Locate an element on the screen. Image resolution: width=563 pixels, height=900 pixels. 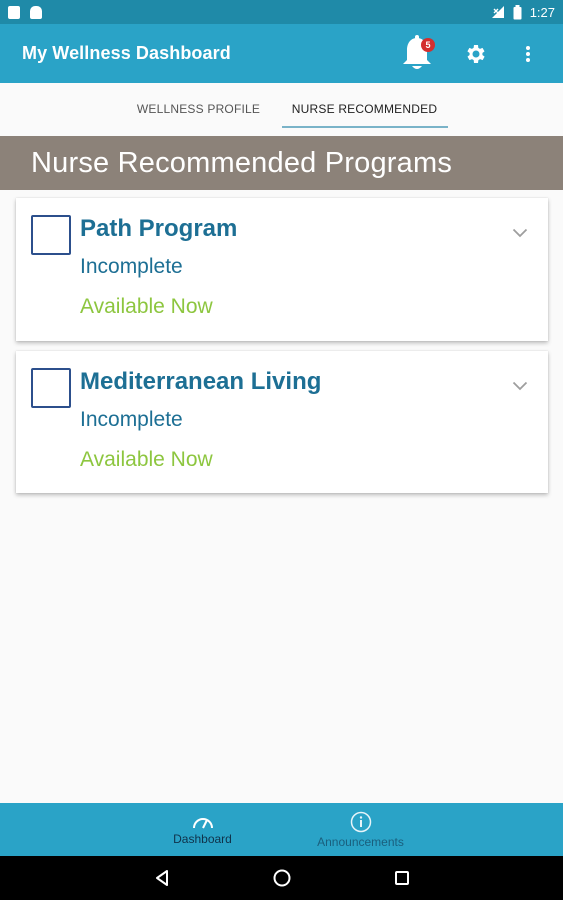
bottom-navigation: Dashboard Announcements is located at coordinates (281, 829).